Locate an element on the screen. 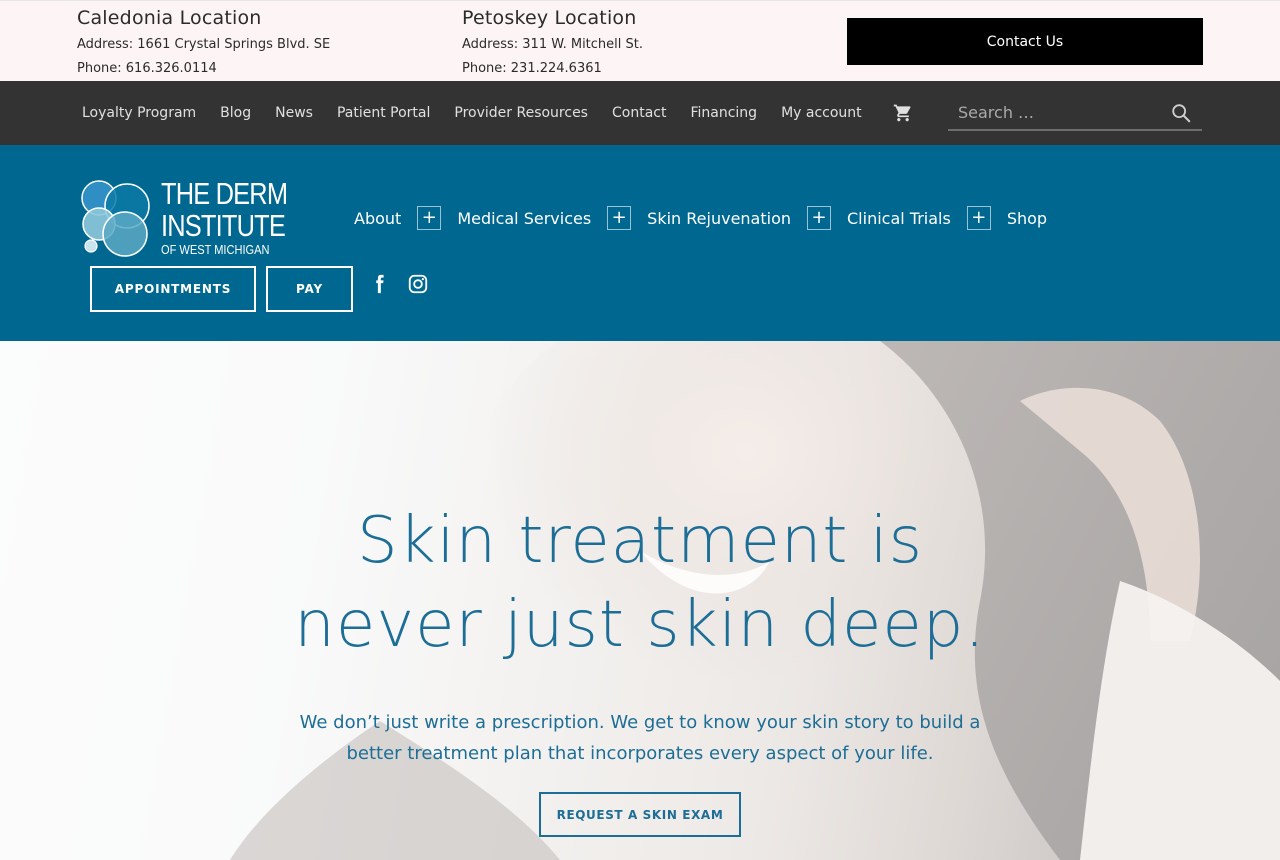 Image resolution: width=1280 pixels, height=860 pixels. logo-text: THE DERM INSTITUTE OF WEST MICHIGAN is located at coordinates (238, 218).